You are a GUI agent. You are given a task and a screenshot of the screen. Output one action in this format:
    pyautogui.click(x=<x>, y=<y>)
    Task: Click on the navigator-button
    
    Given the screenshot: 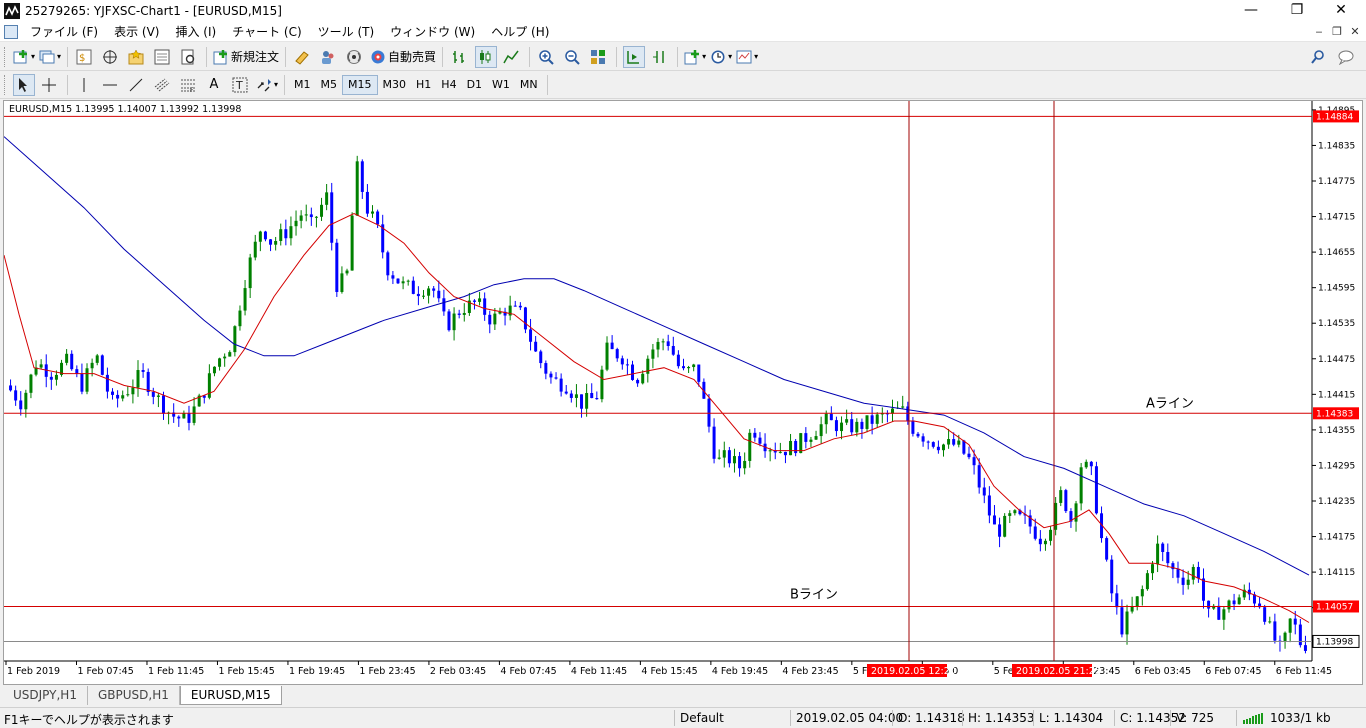 What is the action you would take?
    pyautogui.click(x=111, y=57)
    